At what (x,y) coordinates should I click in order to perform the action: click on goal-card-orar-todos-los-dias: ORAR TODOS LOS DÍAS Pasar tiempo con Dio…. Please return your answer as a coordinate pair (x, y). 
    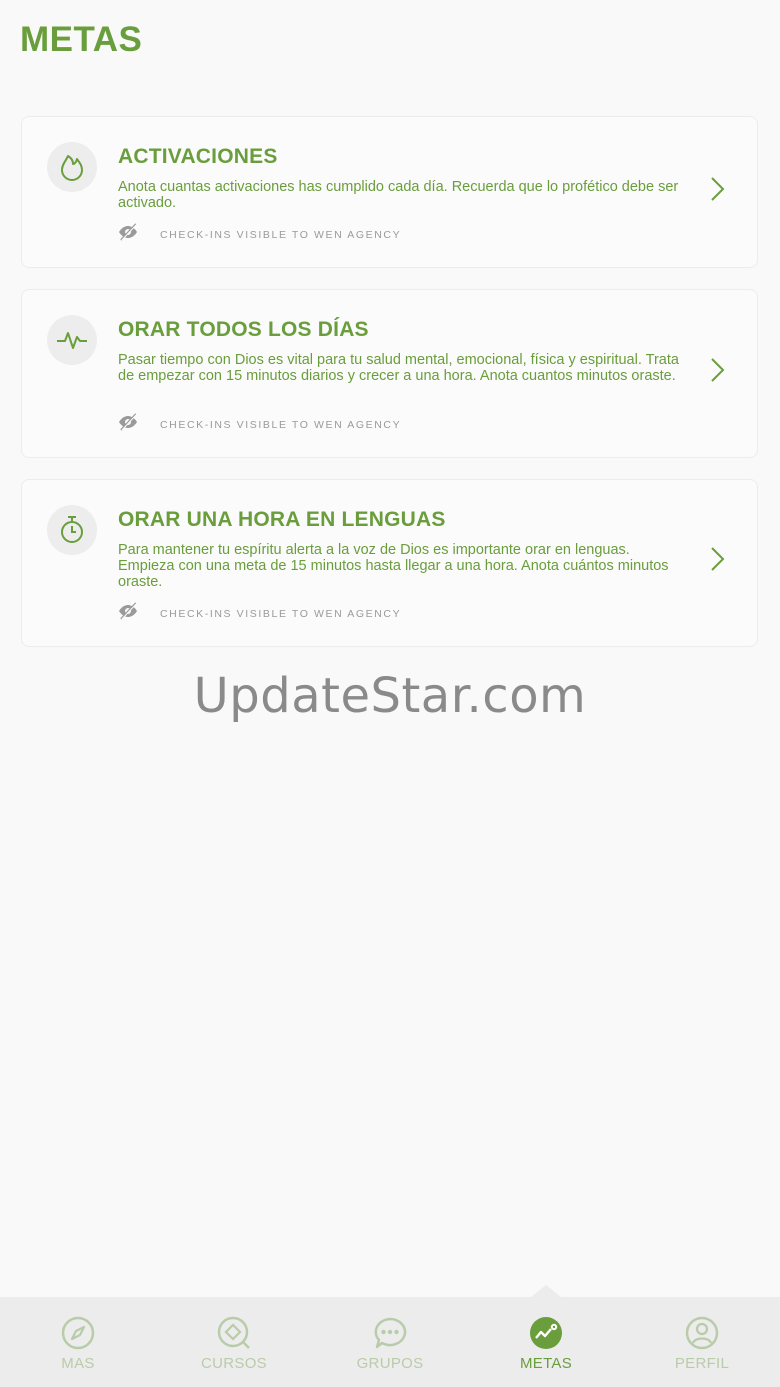
    Looking at the image, I should click on (389, 373).